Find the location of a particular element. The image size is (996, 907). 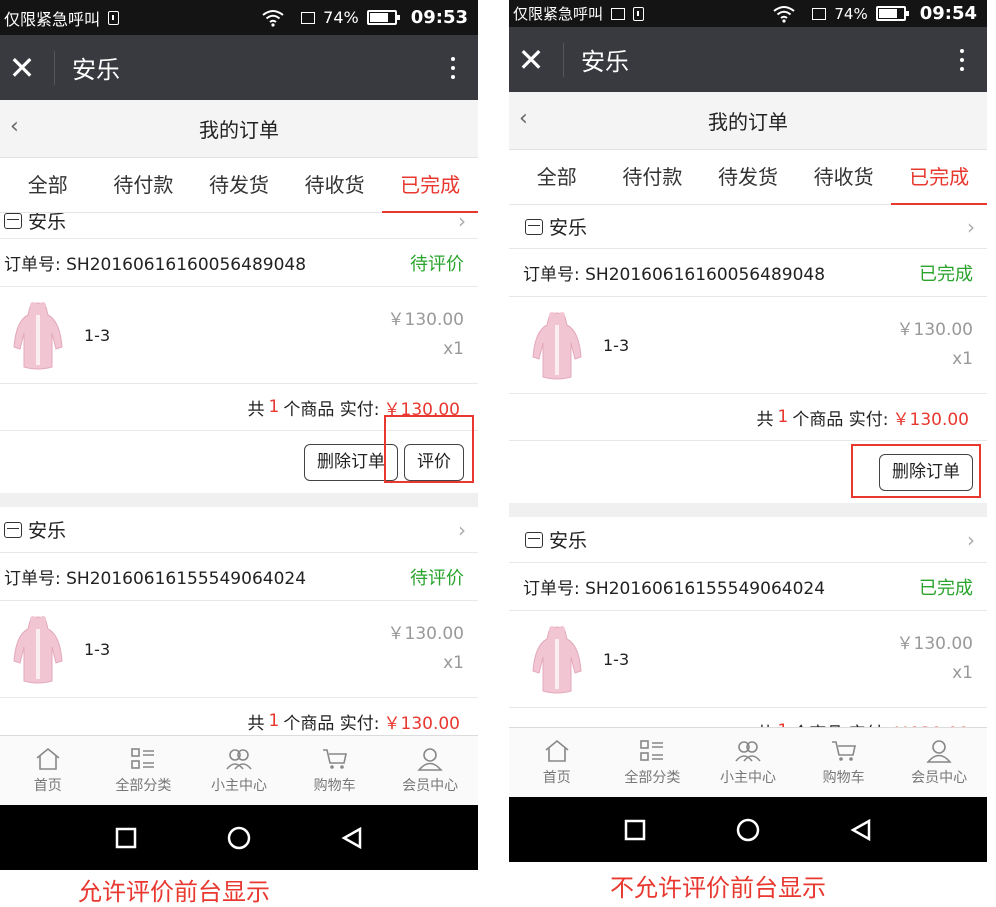

sim-icon is located at coordinates (639, 13).